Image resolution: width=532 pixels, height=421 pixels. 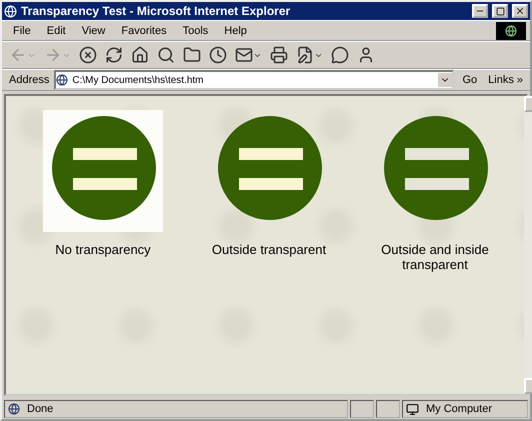 I want to click on maximize-button, so click(x=500, y=11).